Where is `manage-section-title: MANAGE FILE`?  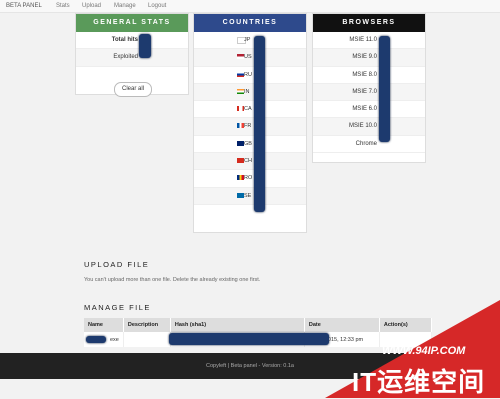
manage-section-title: MANAGE FILE is located at coordinates (117, 307).